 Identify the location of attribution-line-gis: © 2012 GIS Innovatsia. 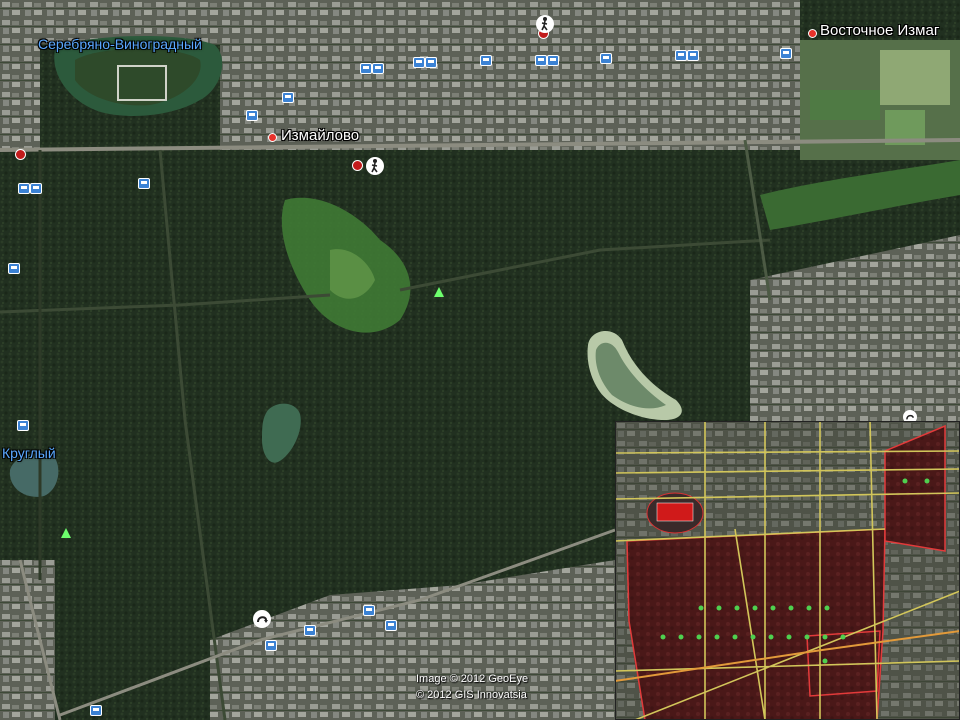
(471, 695).